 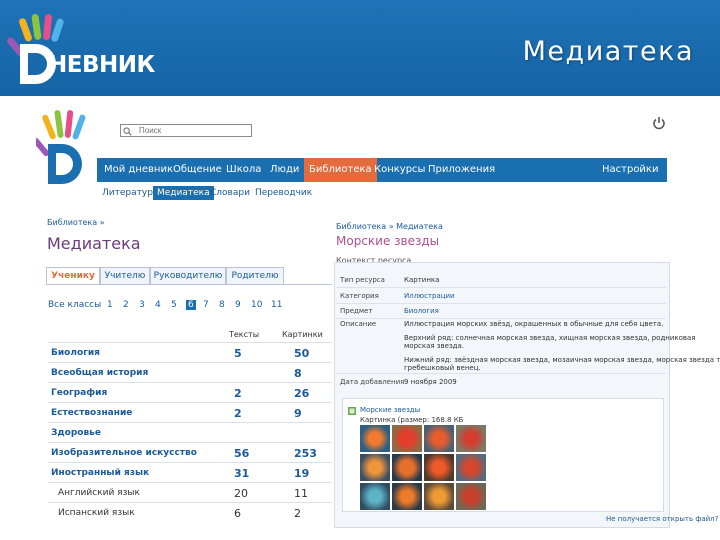 I want to click on nav-item-apps: Приложения, so click(x=461, y=170).